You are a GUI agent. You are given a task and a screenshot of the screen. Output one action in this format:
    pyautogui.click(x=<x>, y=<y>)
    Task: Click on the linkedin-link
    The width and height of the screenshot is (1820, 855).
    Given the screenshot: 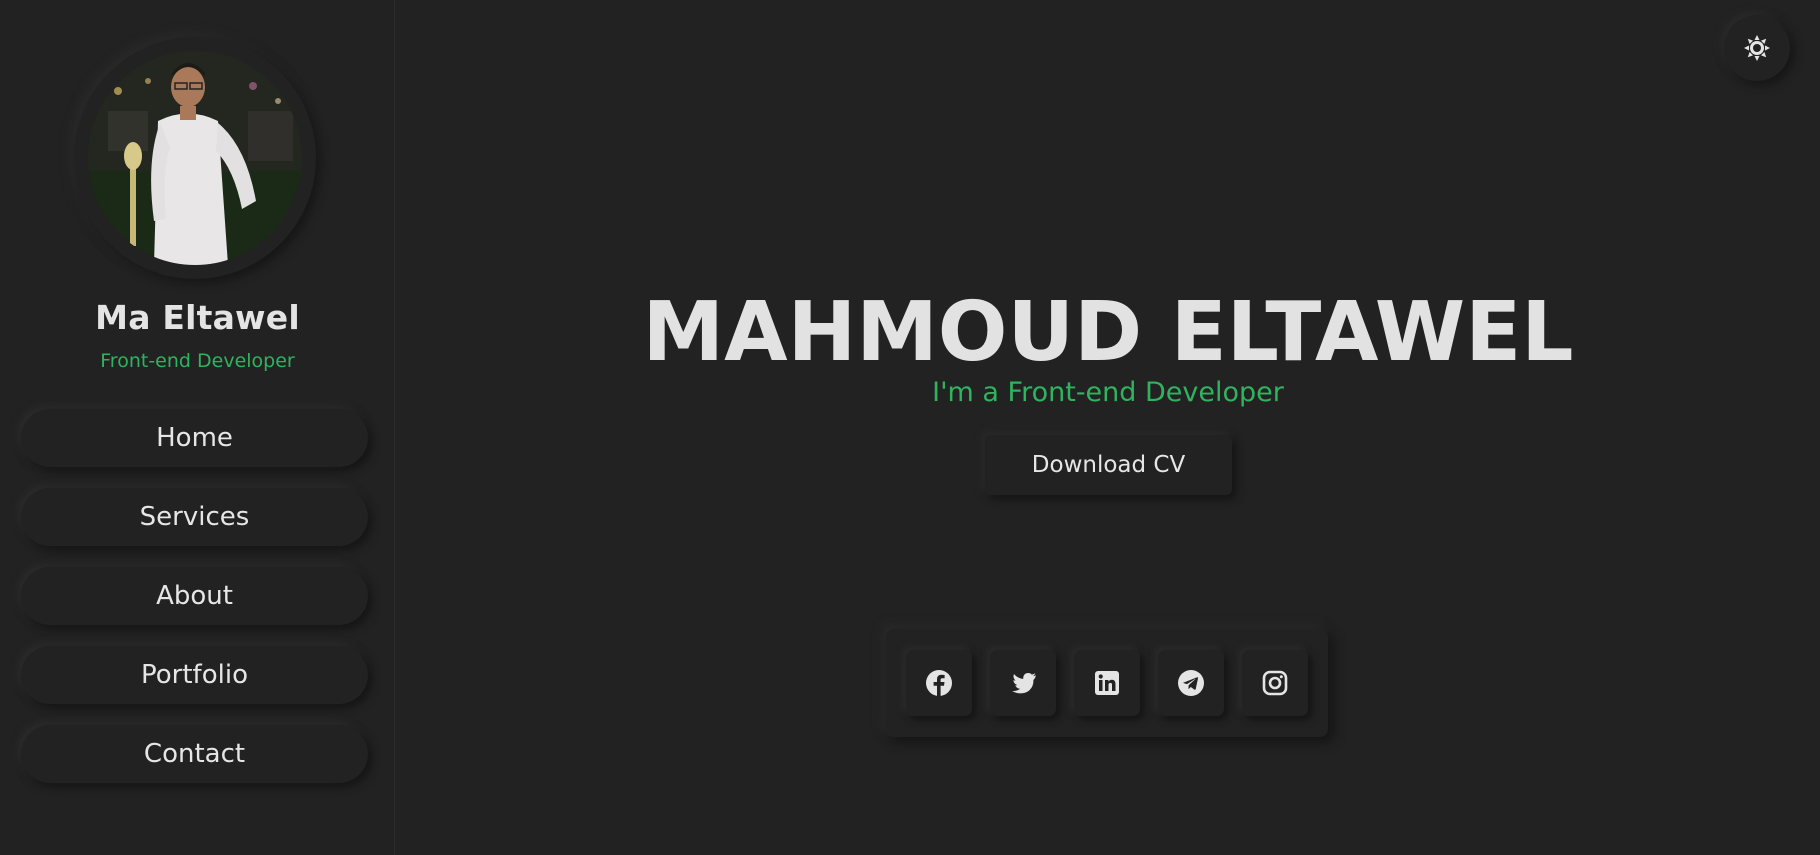 What is the action you would take?
    pyautogui.click(x=1107, y=683)
    